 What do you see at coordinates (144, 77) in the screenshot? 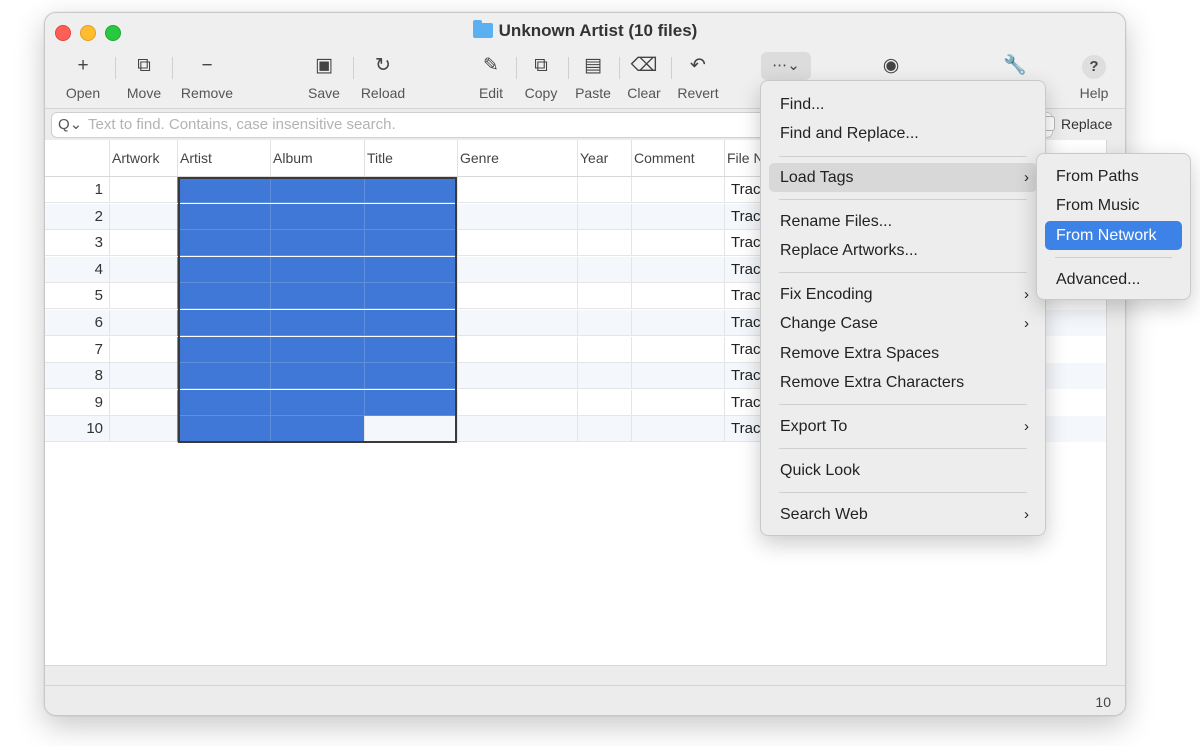
I see `move-button: ⧉ Move` at bounding box center [144, 77].